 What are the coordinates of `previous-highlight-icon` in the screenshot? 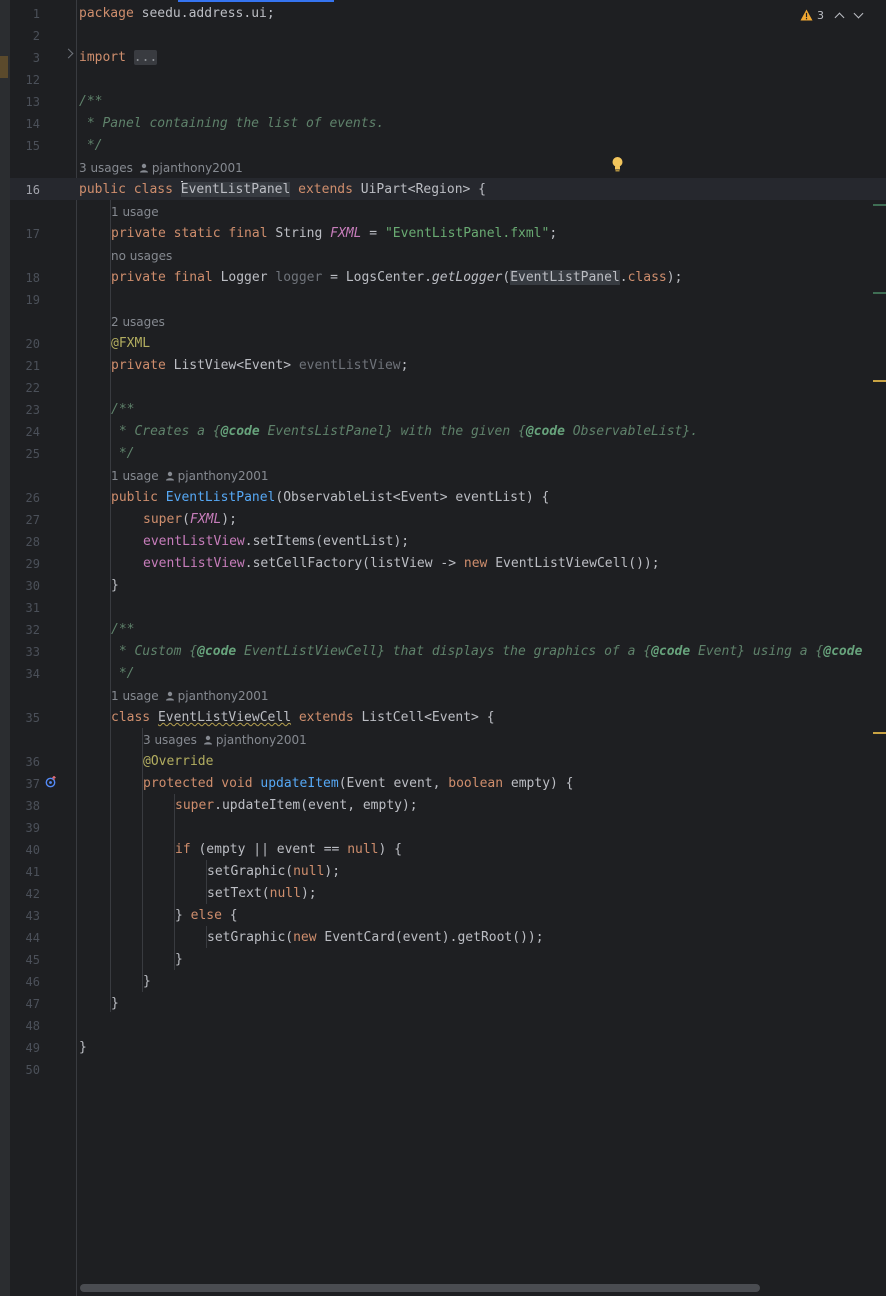 It's located at (839, 17).